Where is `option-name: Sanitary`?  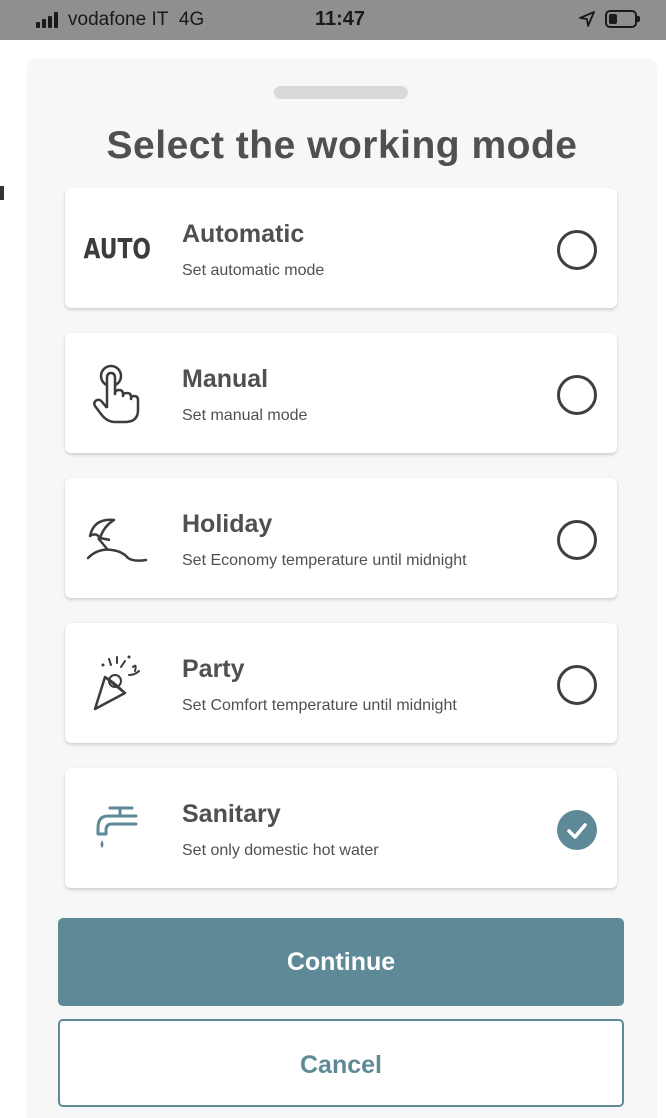 option-name: Sanitary is located at coordinates (231, 814).